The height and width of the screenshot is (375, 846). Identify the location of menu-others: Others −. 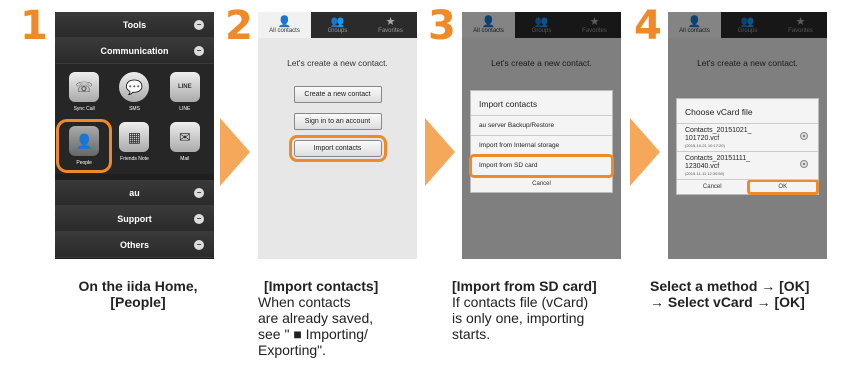
(134, 245).